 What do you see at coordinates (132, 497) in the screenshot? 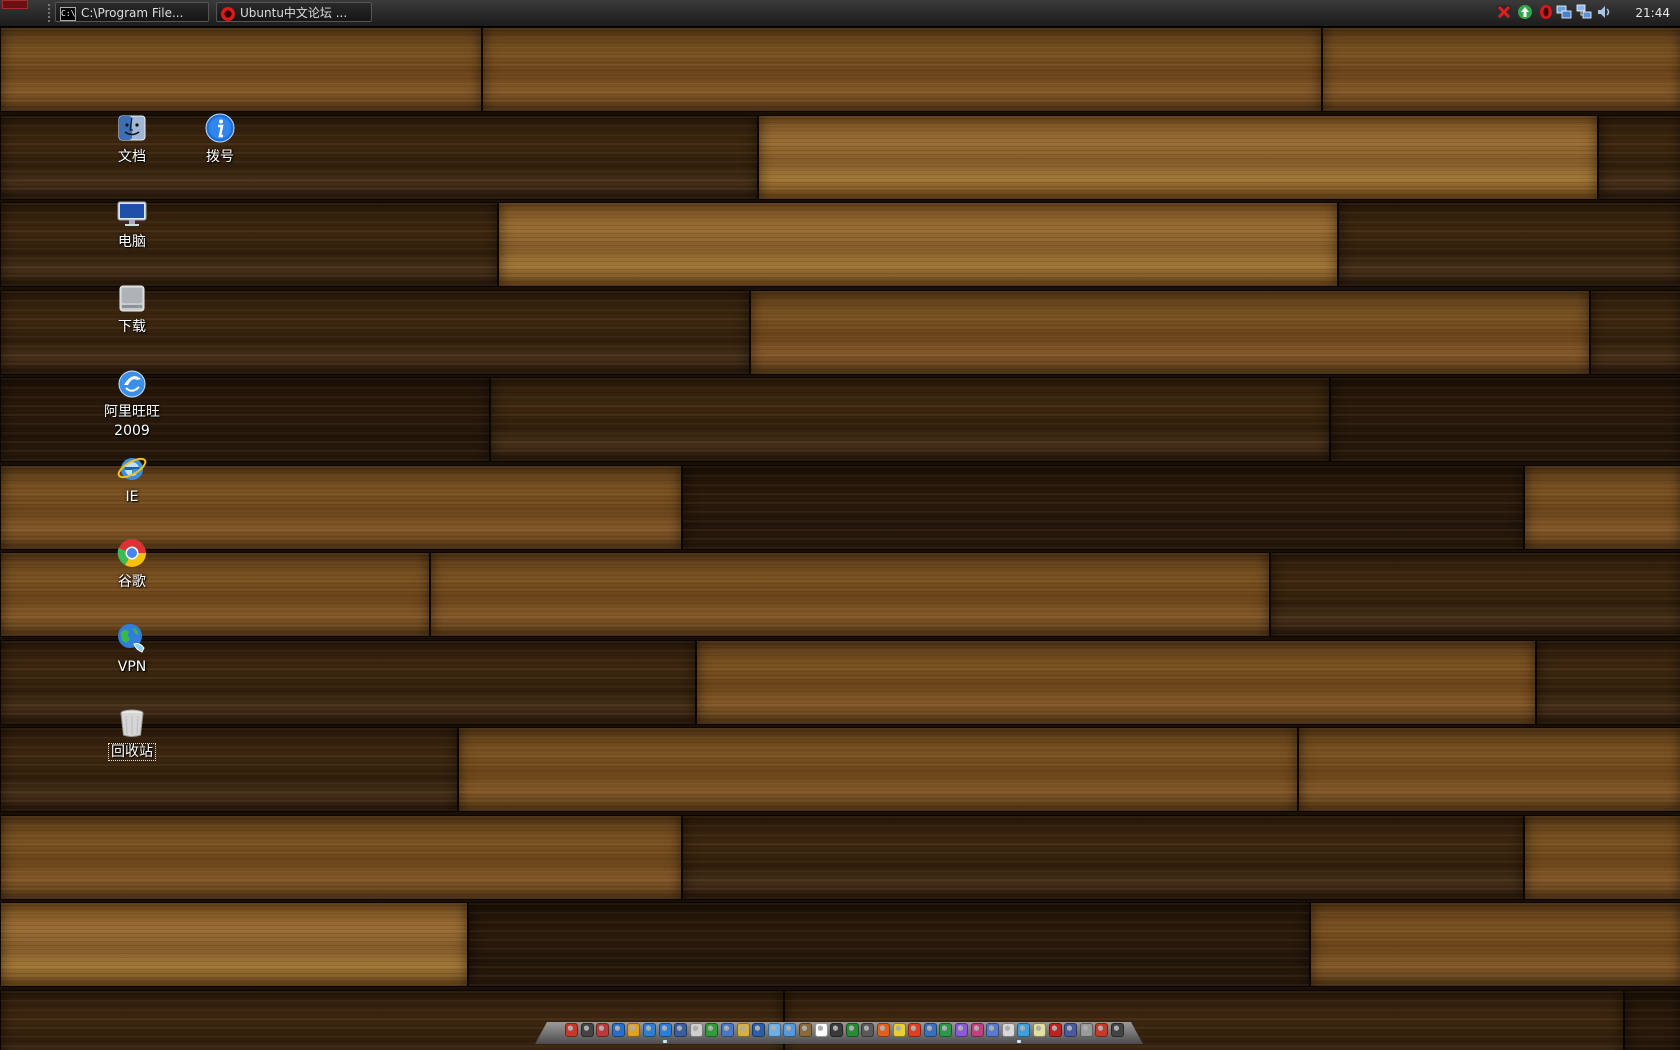
I see `desktop-icon-label: IE` at bounding box center [132, 497].